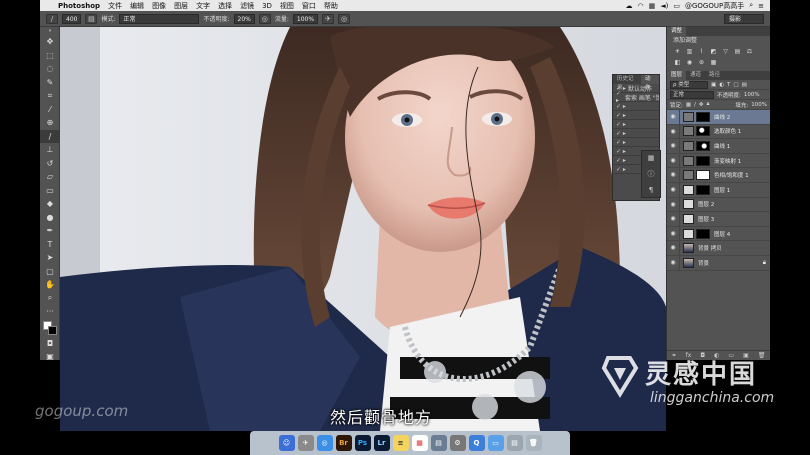  Describe the element at coordinates (725, 52) in the screenshot. I see `vibrance-adjust-icon: ▽` at that location.